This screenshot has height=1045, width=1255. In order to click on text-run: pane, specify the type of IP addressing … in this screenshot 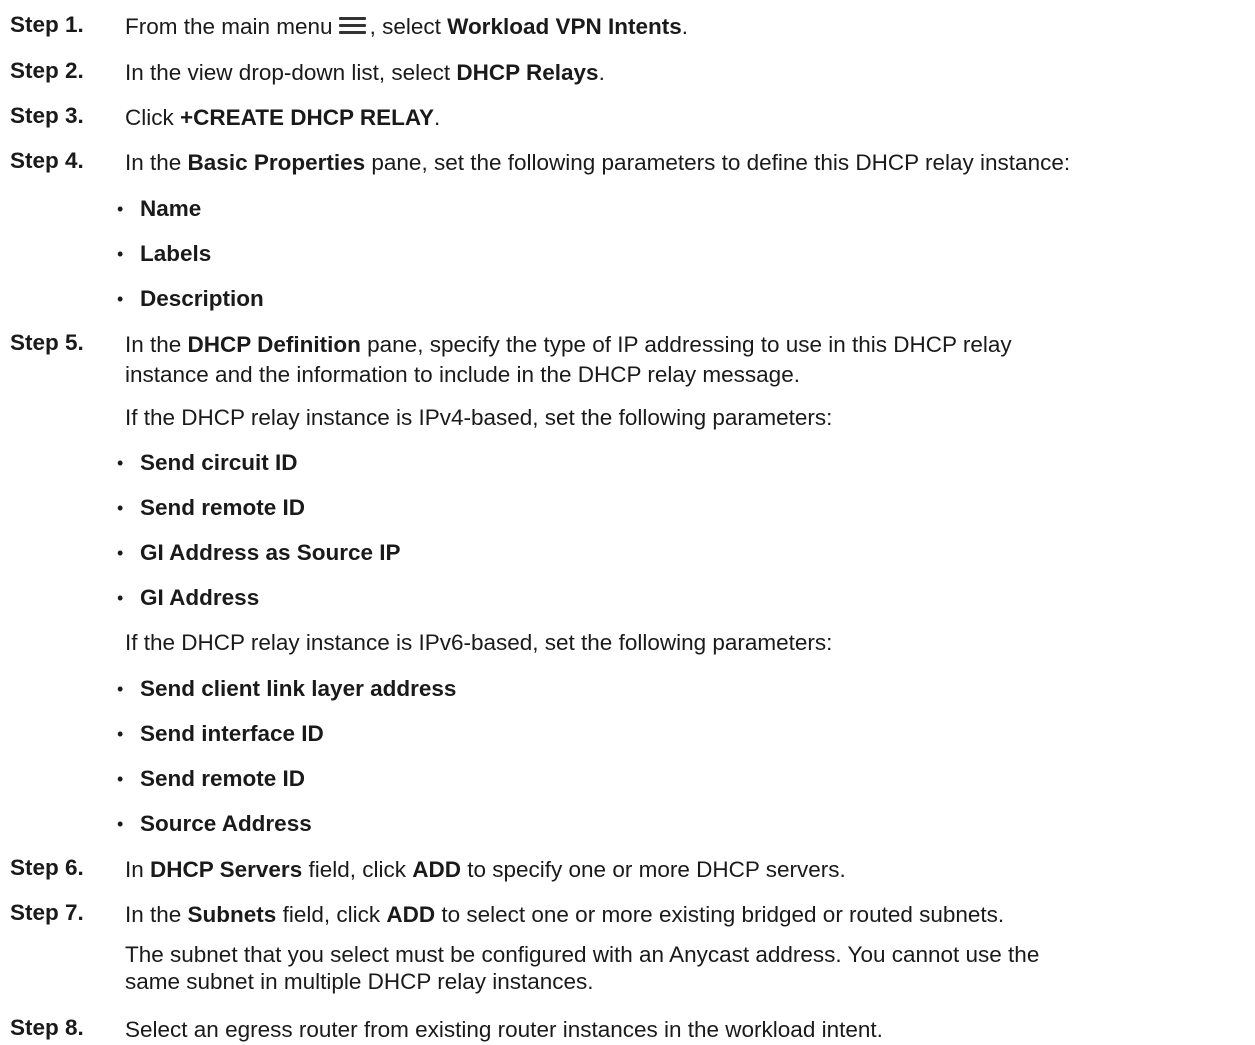, I will do `click(686, 344)`.